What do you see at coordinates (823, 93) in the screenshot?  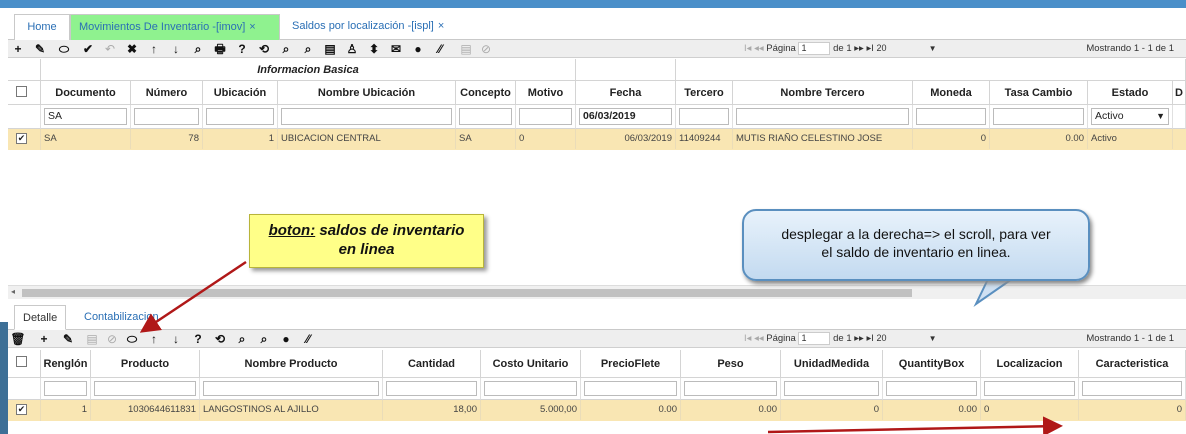 I see `col-nombre-tercero: Nombre Tercero` at bounding box center [823, 93].